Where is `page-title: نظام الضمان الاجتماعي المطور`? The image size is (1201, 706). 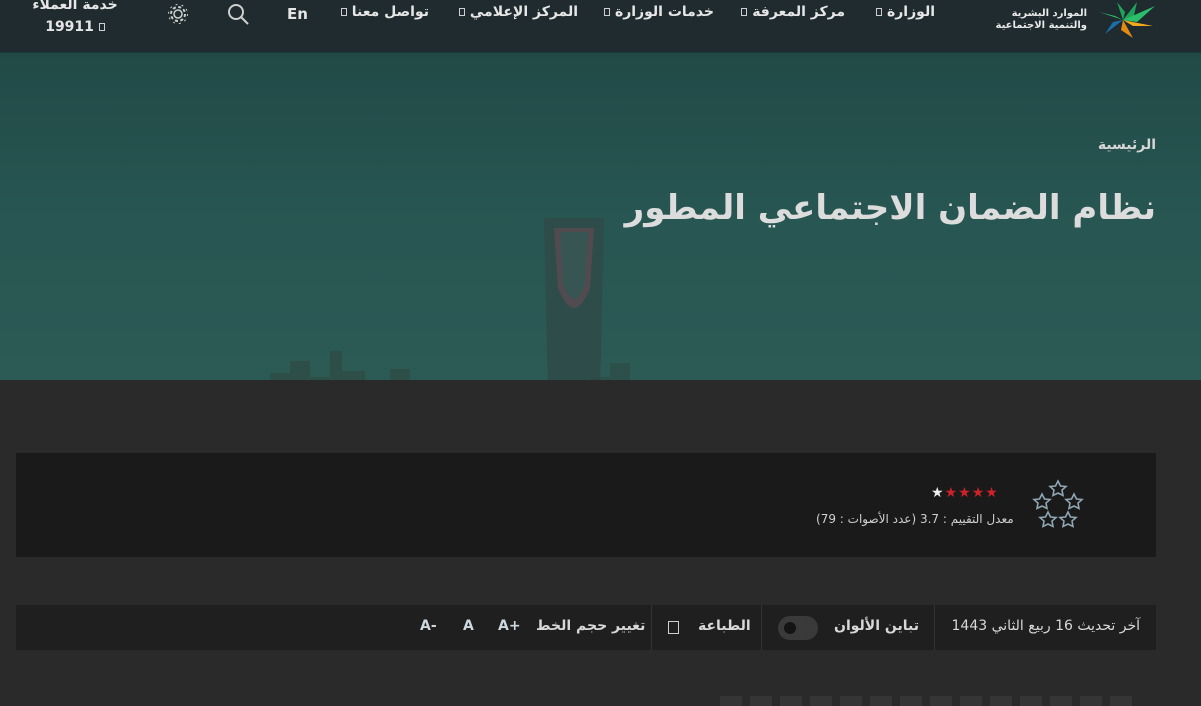 page-title: نظام الضمان الاجتماعي المطور is located at coordinates (890, 208).